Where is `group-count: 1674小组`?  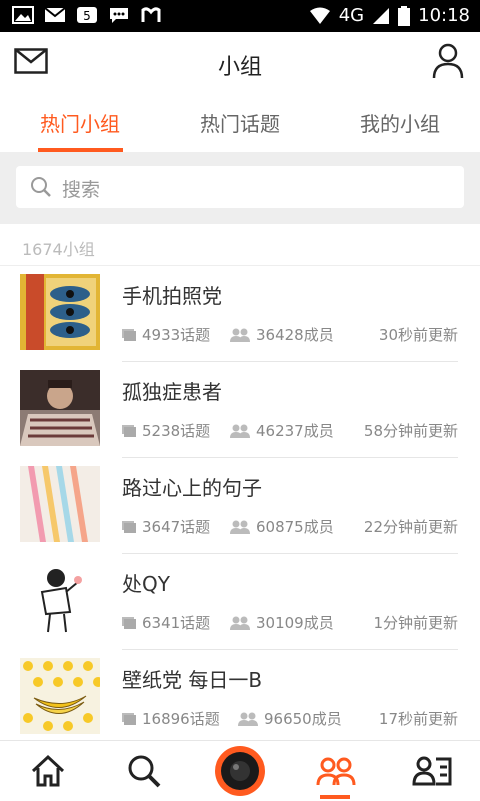
group-count: 1674小组 is located at coordinates (58, 249).